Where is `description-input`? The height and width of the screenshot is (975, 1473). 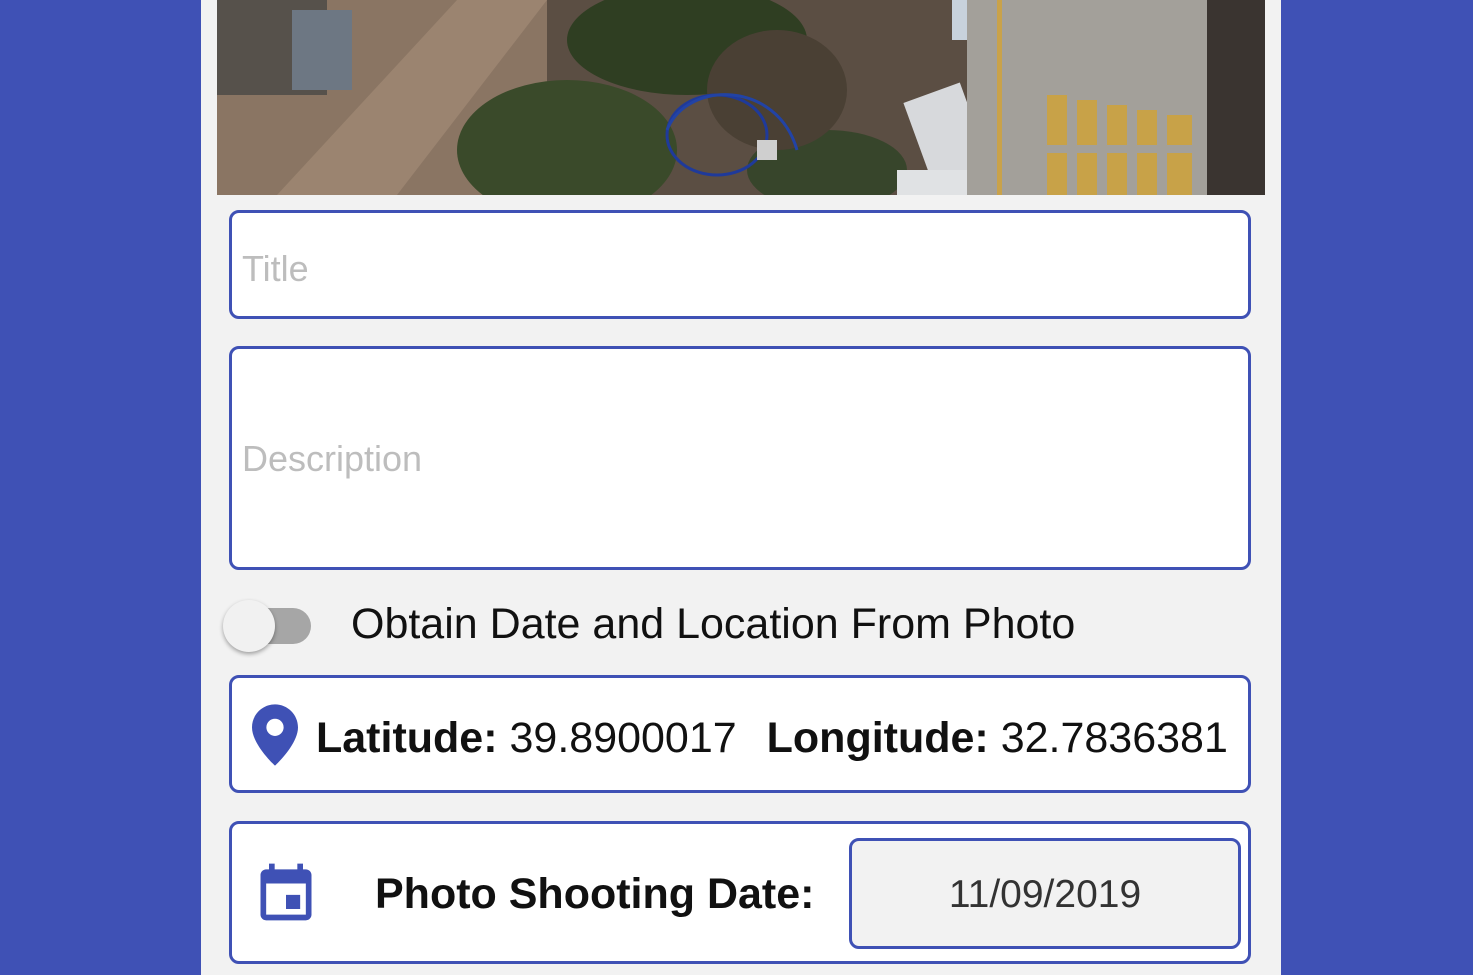 description-input is located at coordinates (740, 459).